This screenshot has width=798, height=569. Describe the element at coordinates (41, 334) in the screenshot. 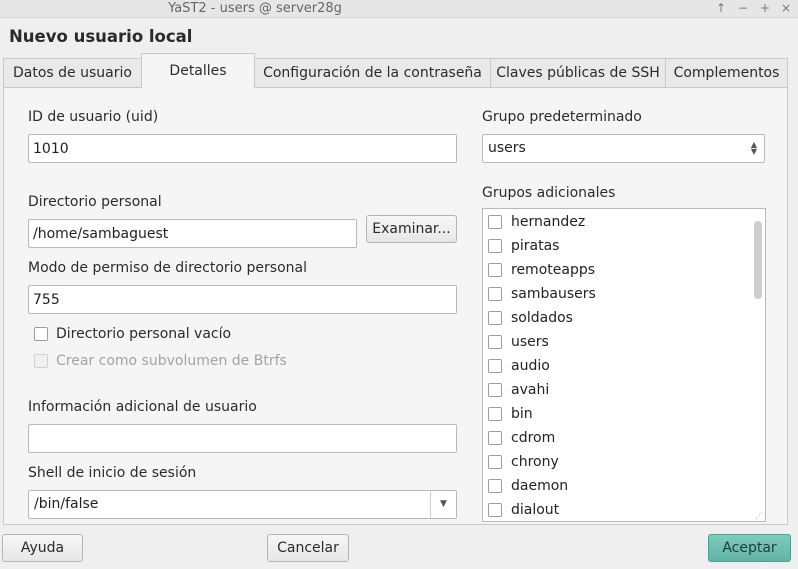

I see `empty-home-checkbox` at that location.